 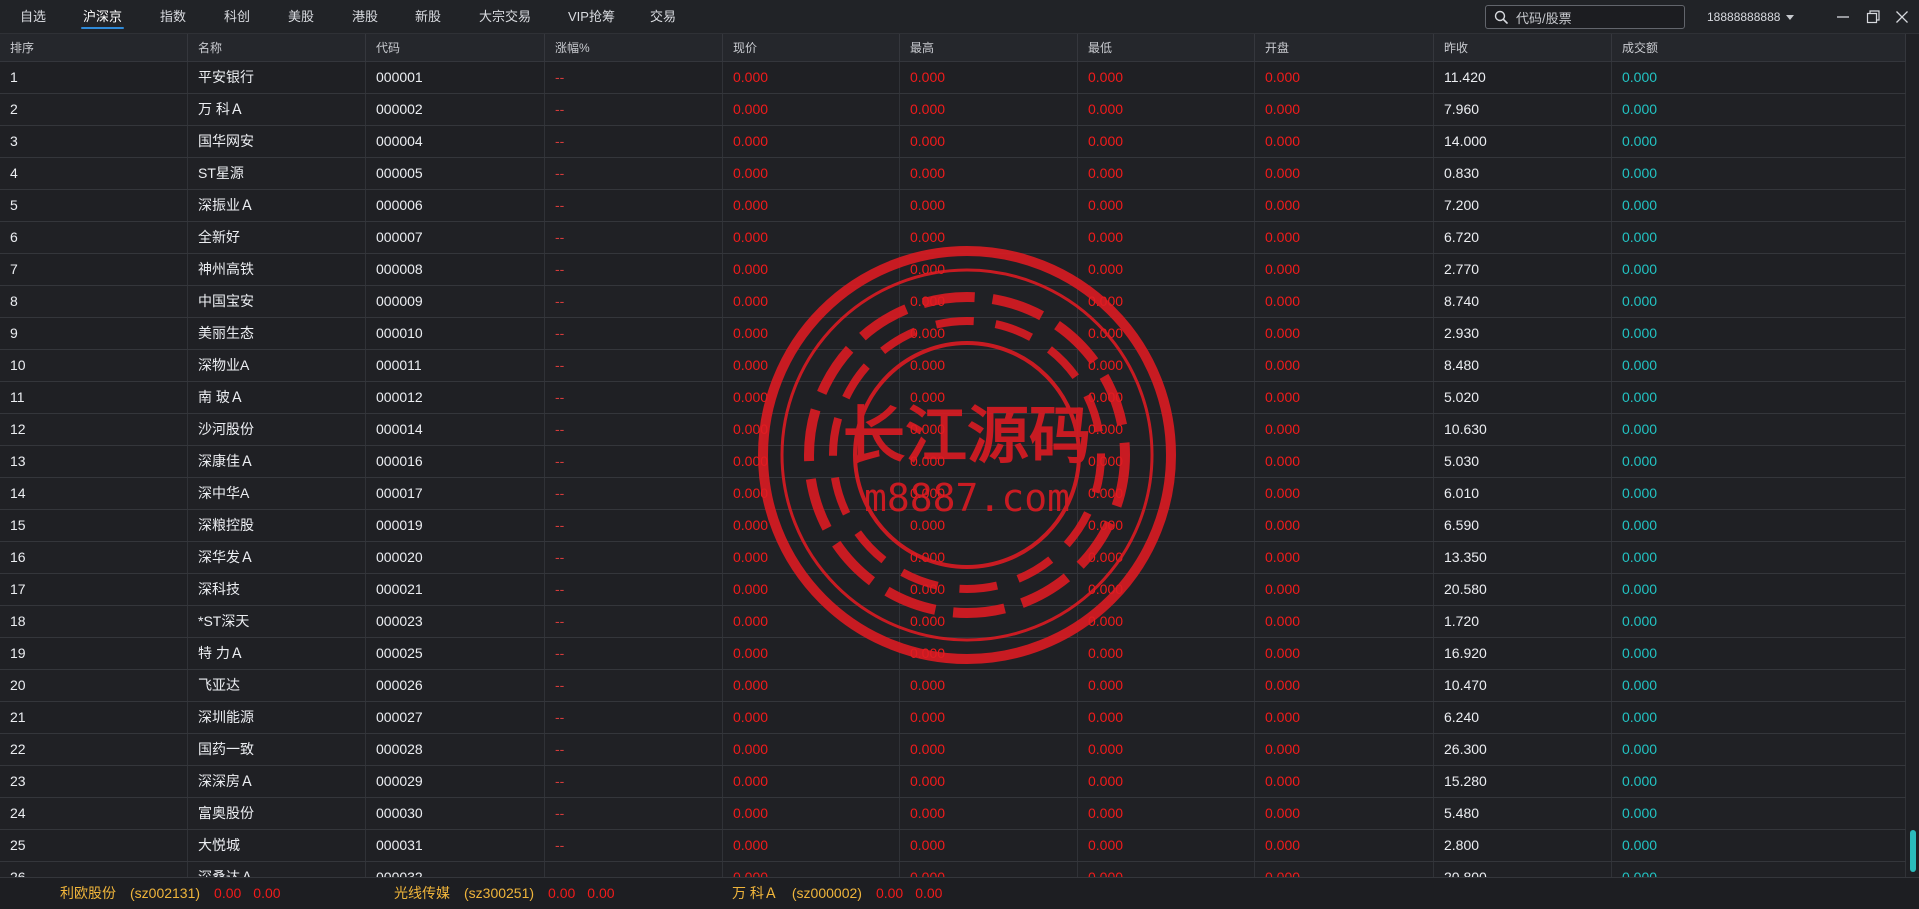 What do you see at coordinates (1523, 77) in the screenshot?
I see `cell-prev-close: 11.420` at bounding box center [1523, 77].